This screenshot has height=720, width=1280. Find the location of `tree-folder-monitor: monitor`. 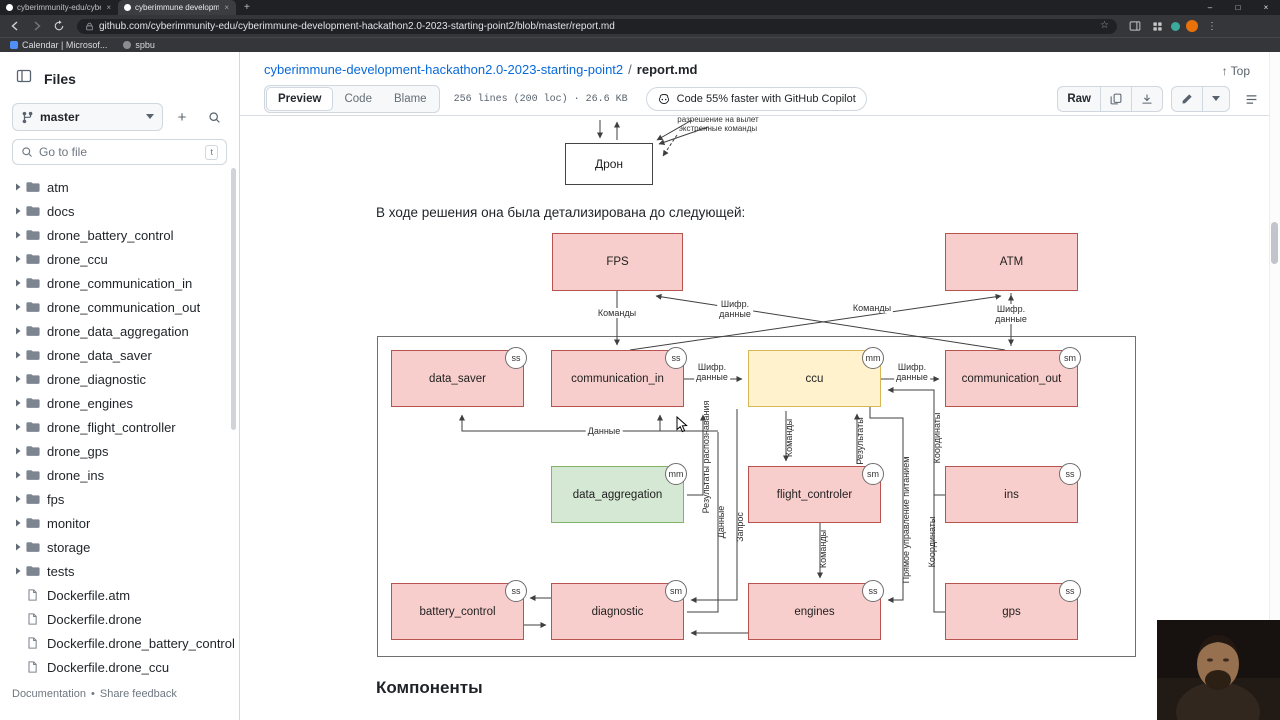

tree-folder-monitor: monitor is located at coordinates (119, 523).